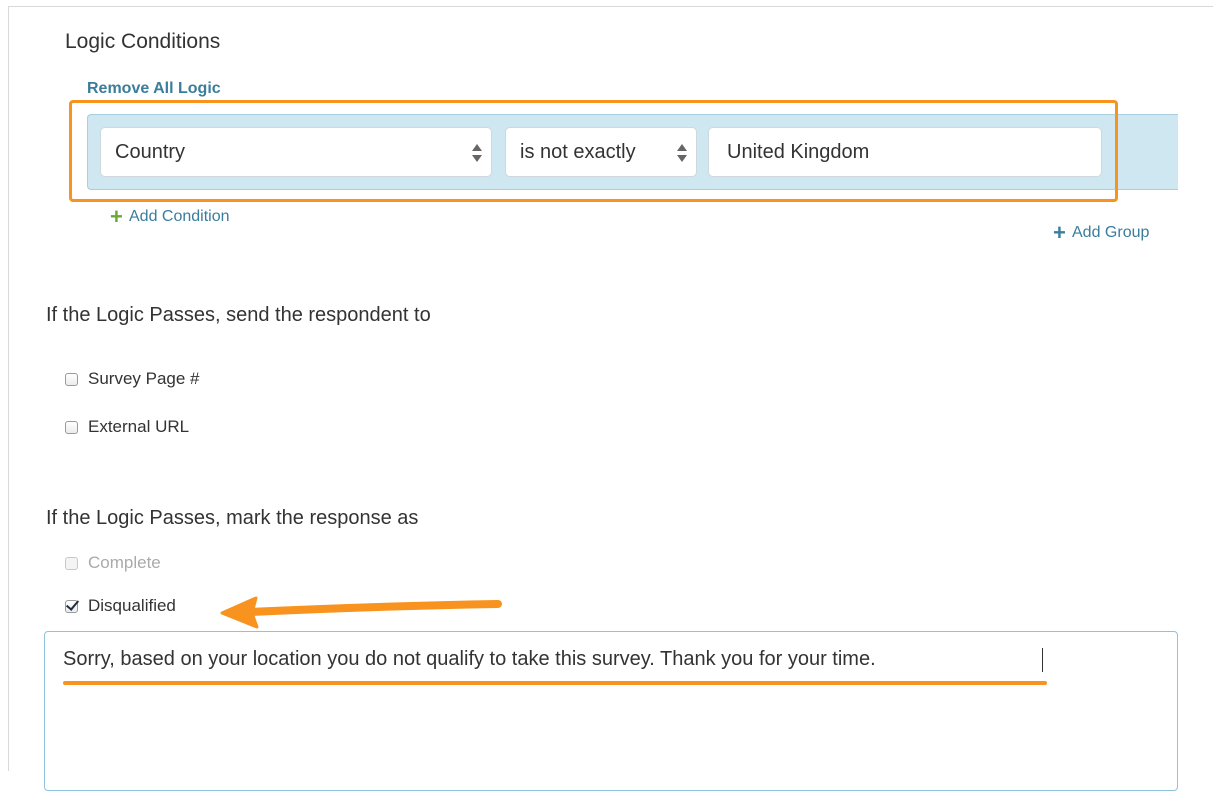  What do you see at coordinates (361, 612) in the screenshot?
I see `annotation-arrow-icon` at bounding box center [361, 612].